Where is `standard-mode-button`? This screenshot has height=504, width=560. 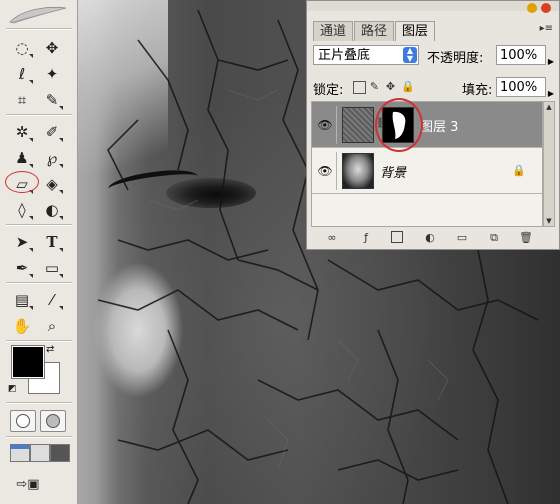
standard-mode-button is located at coordinates (23, 421).